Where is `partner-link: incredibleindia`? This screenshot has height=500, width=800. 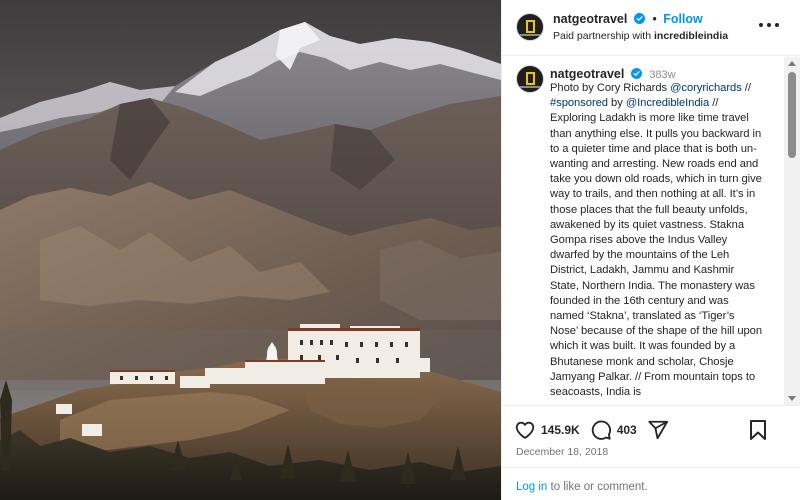
partner-link: incredibleindia is located at coordinates (691, 36).